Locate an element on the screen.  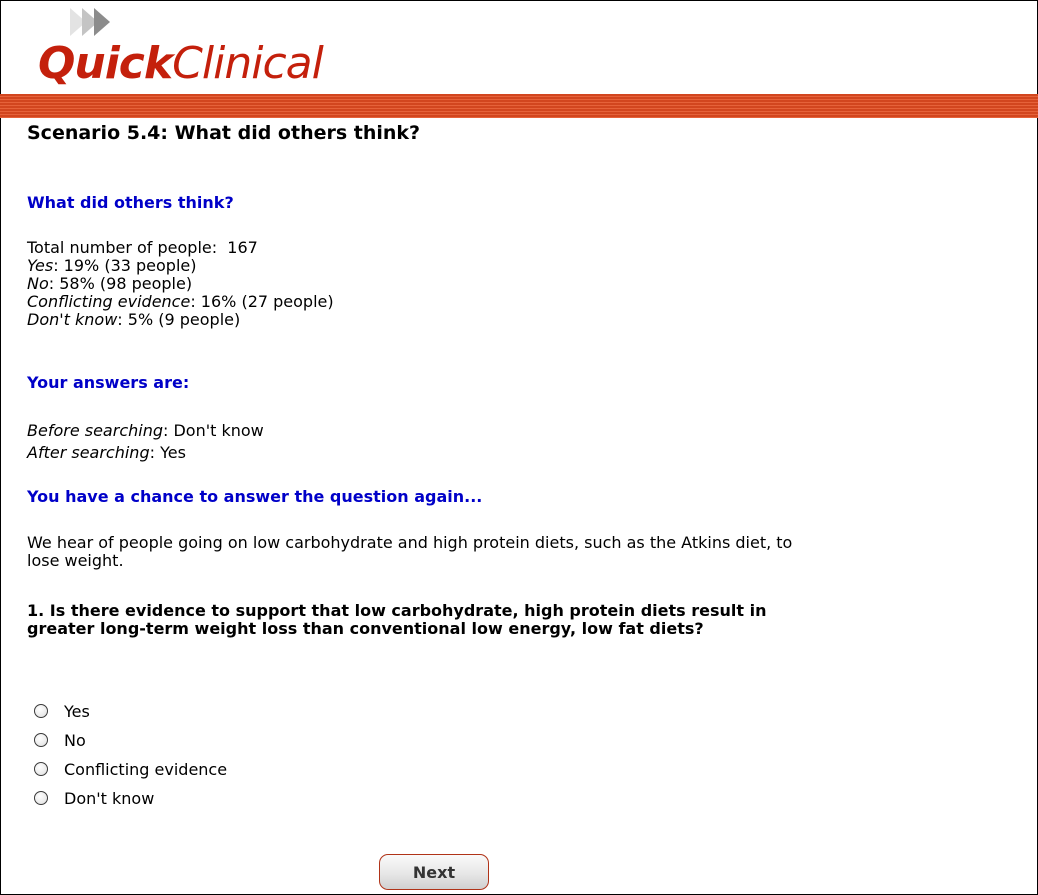
page-title: Scenario 5.4: What did others think? is located at coordinates (224, 133).